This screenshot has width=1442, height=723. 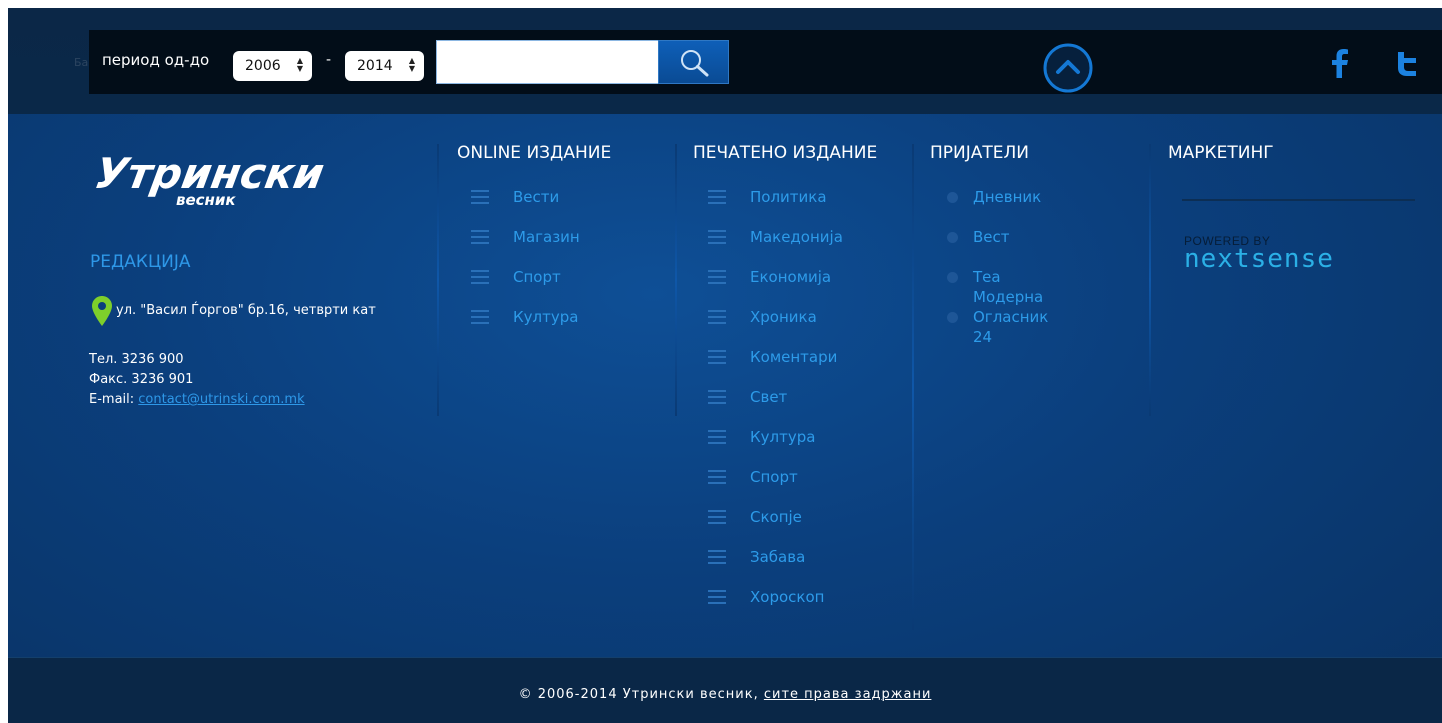 I want to click on fax-text: Факс. 3236 901, so click(x=141, y=379).